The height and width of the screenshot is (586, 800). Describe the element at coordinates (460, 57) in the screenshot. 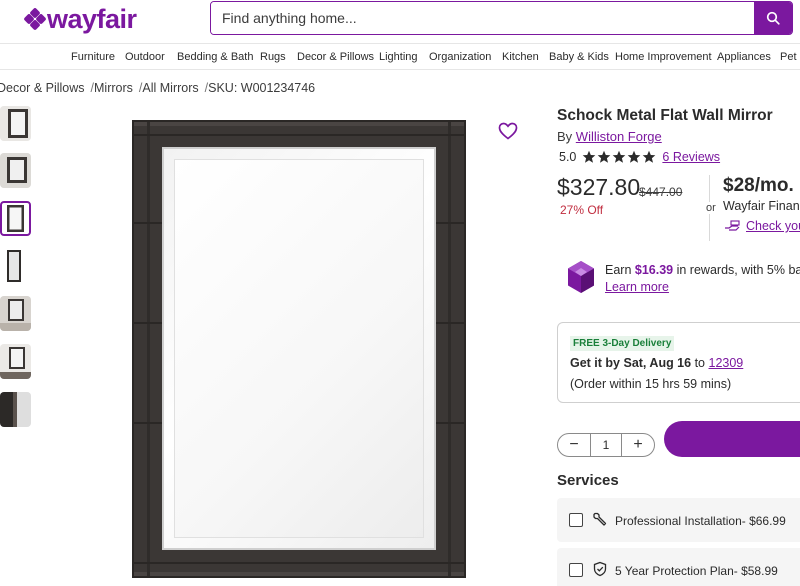

I see `nav-item-organization: Organization` at that location.